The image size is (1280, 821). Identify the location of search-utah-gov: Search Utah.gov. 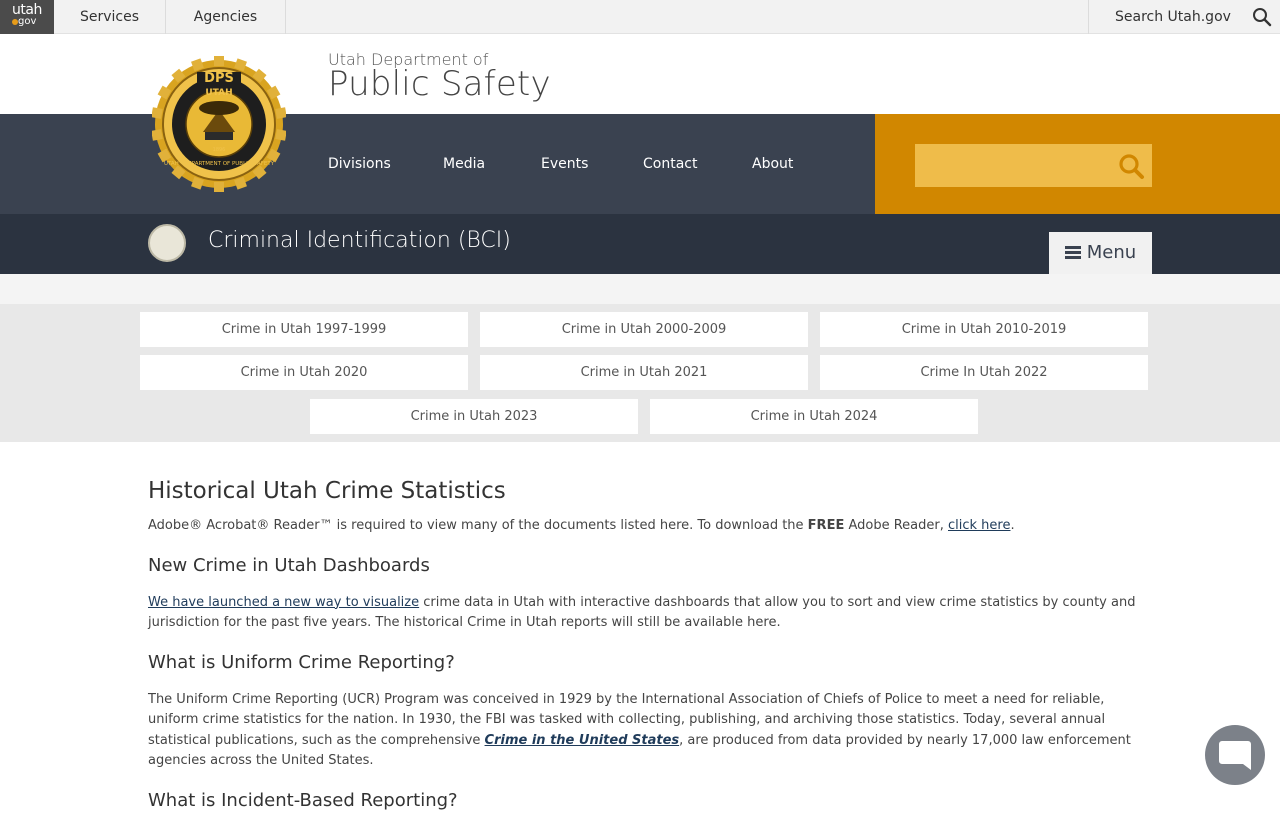
(1184, 17).